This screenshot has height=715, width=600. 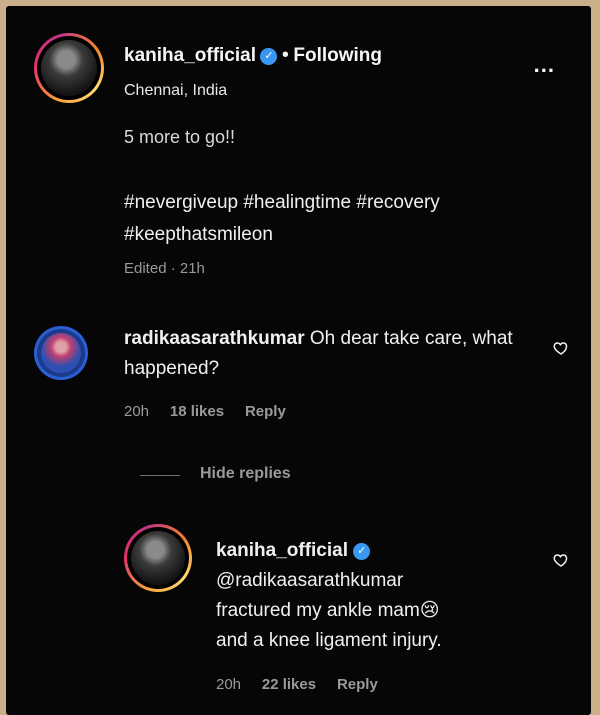 I want to click on following-button: Following, so click(x=337, y=55).